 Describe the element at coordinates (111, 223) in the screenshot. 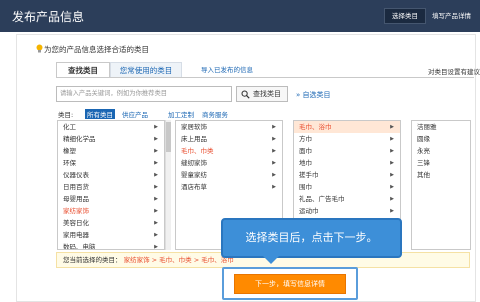

I see `category-item: 美容日化 ▶` at that location.